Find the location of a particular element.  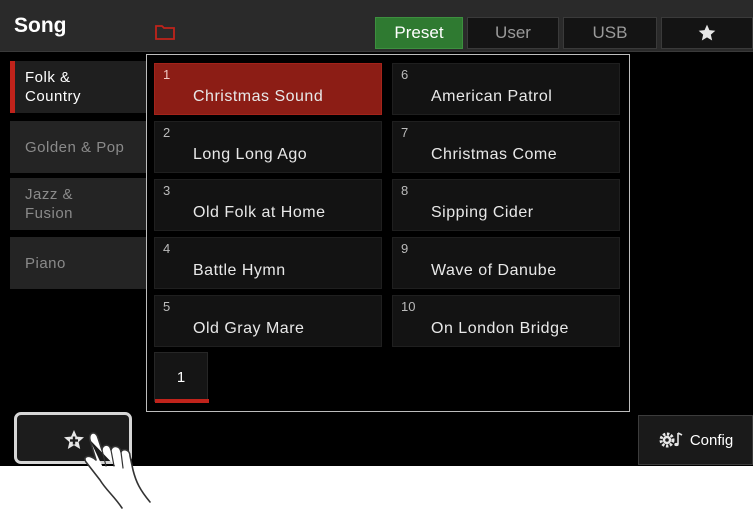

category-label: Golden & Pop is located at coordinates (75, 147).